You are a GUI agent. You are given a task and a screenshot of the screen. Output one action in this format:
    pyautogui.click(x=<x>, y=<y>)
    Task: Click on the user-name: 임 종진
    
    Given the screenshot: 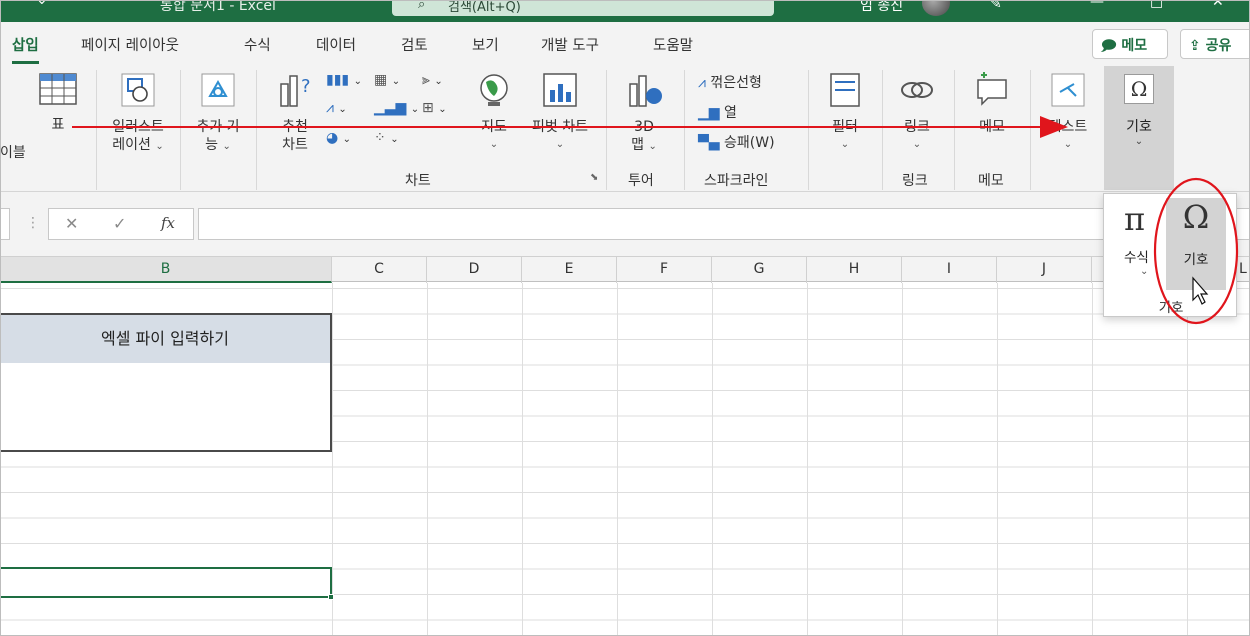 What is the action you would take?
    pyautogui.click(x=881, y=7)
    